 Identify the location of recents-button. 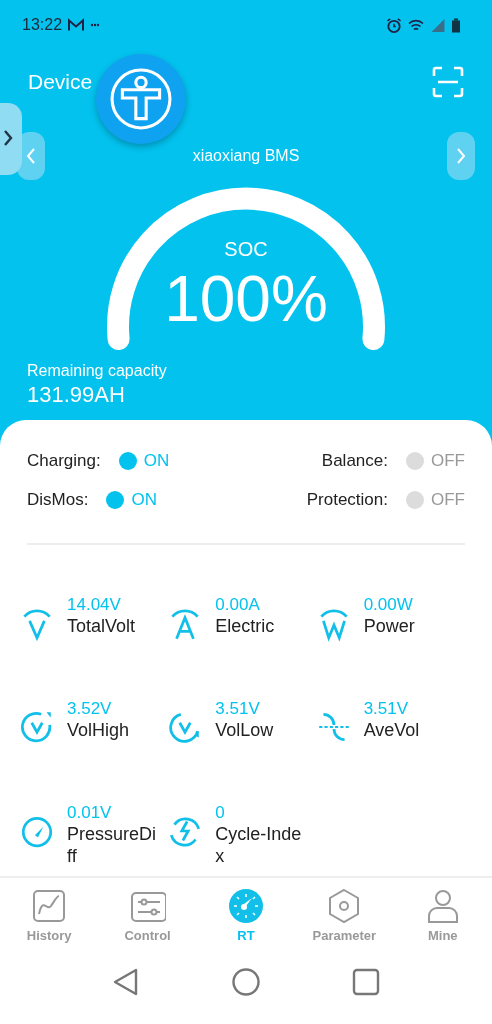
(366, 982).